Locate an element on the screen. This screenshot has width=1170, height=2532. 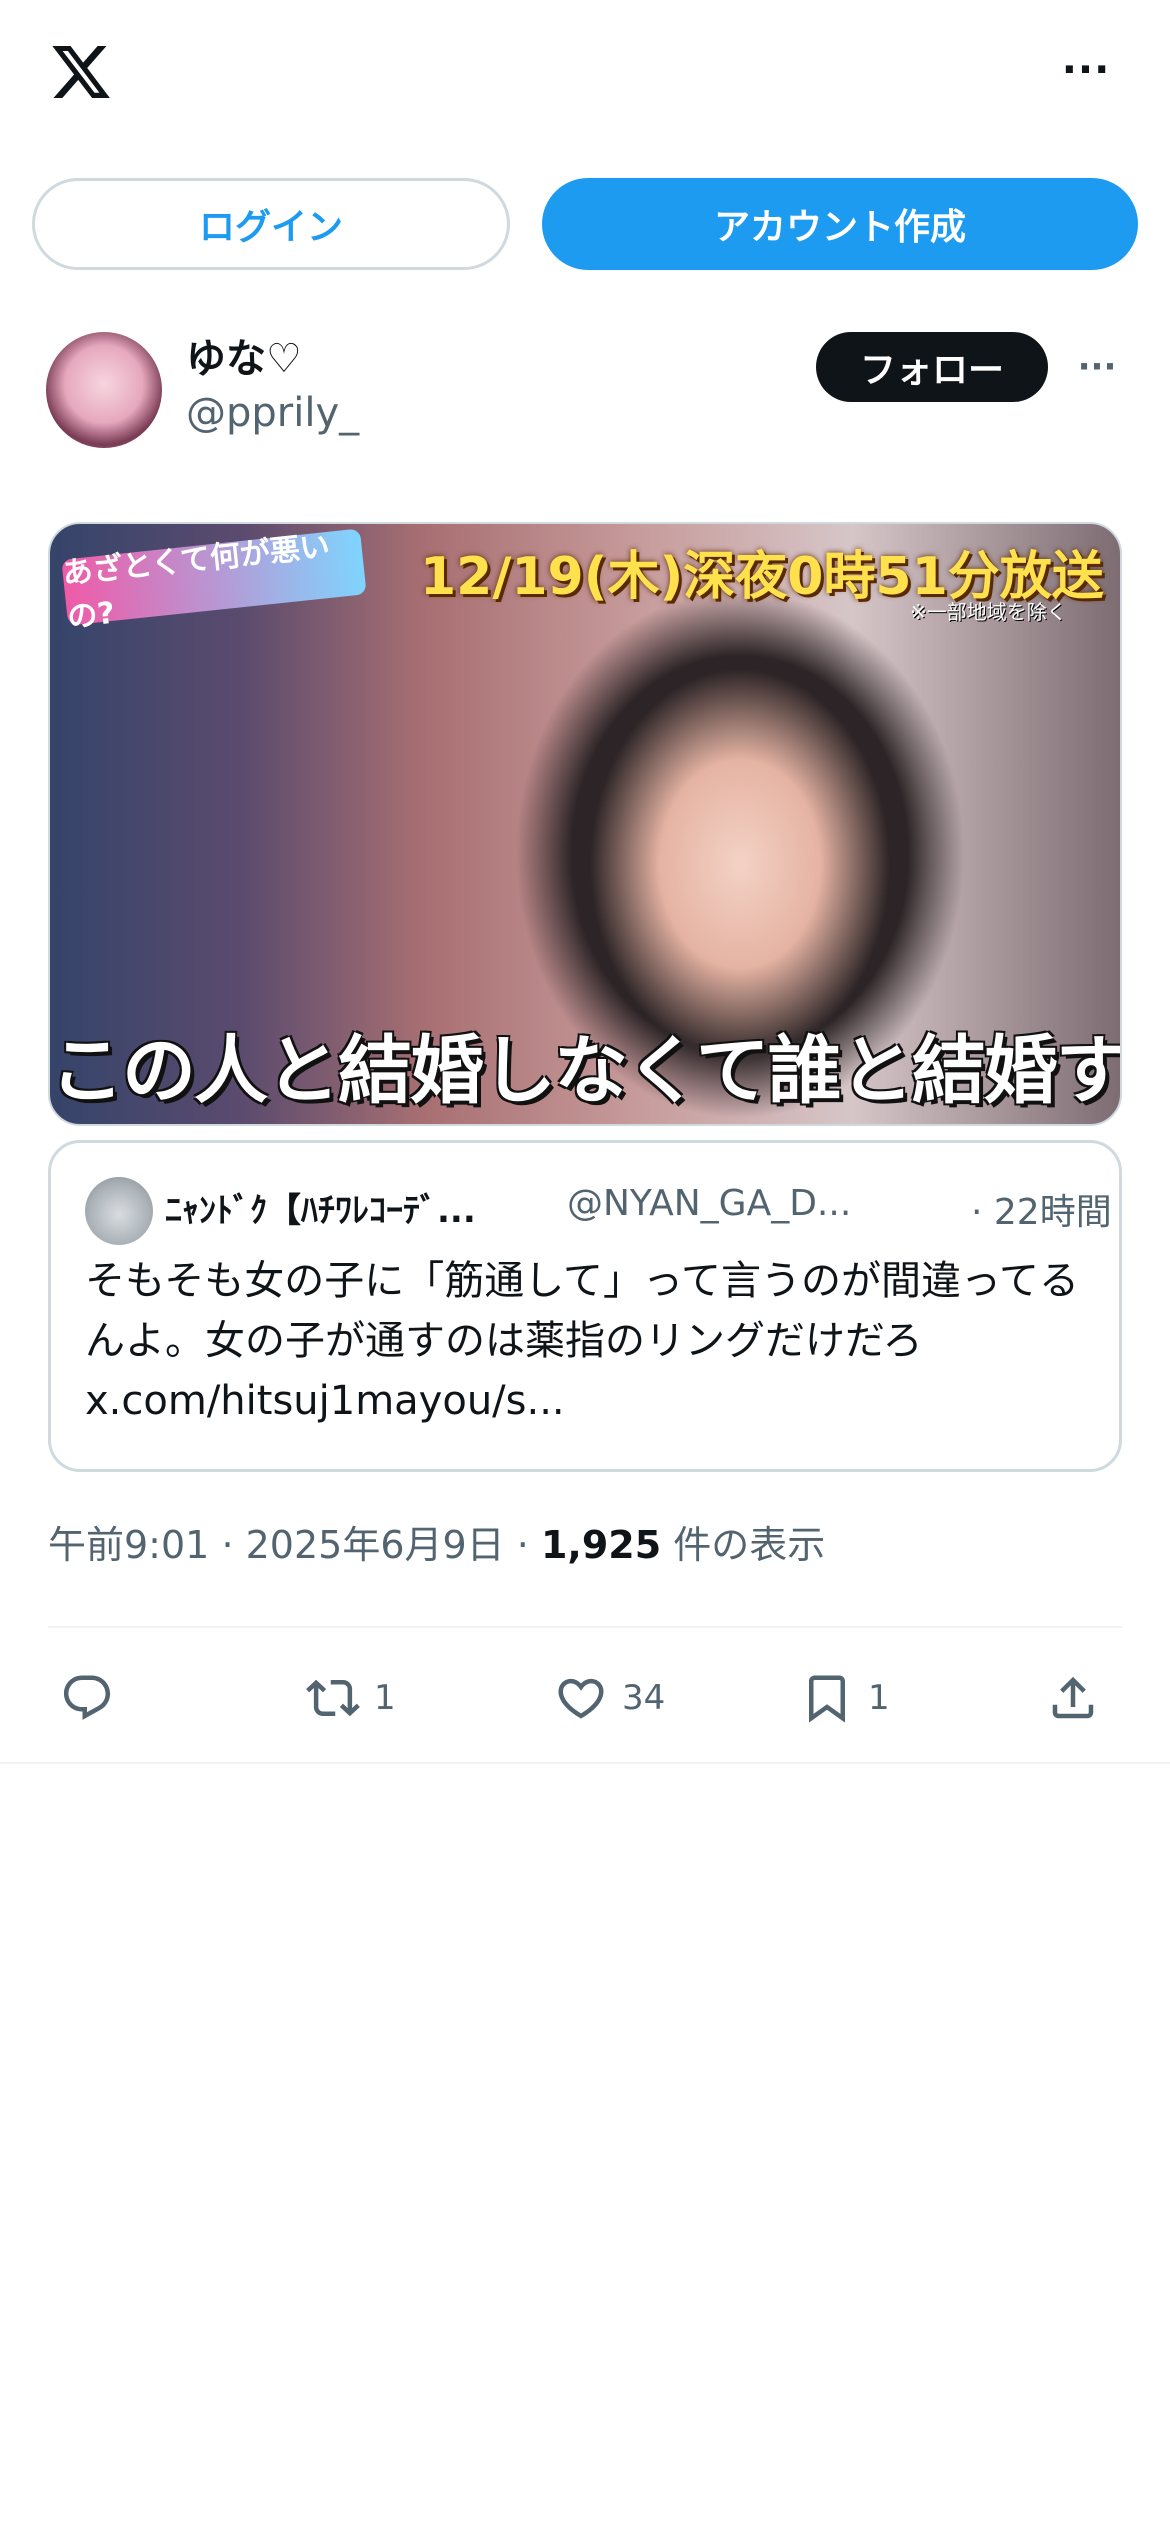
login-button: ログイン is located at coordinates (271, 224).